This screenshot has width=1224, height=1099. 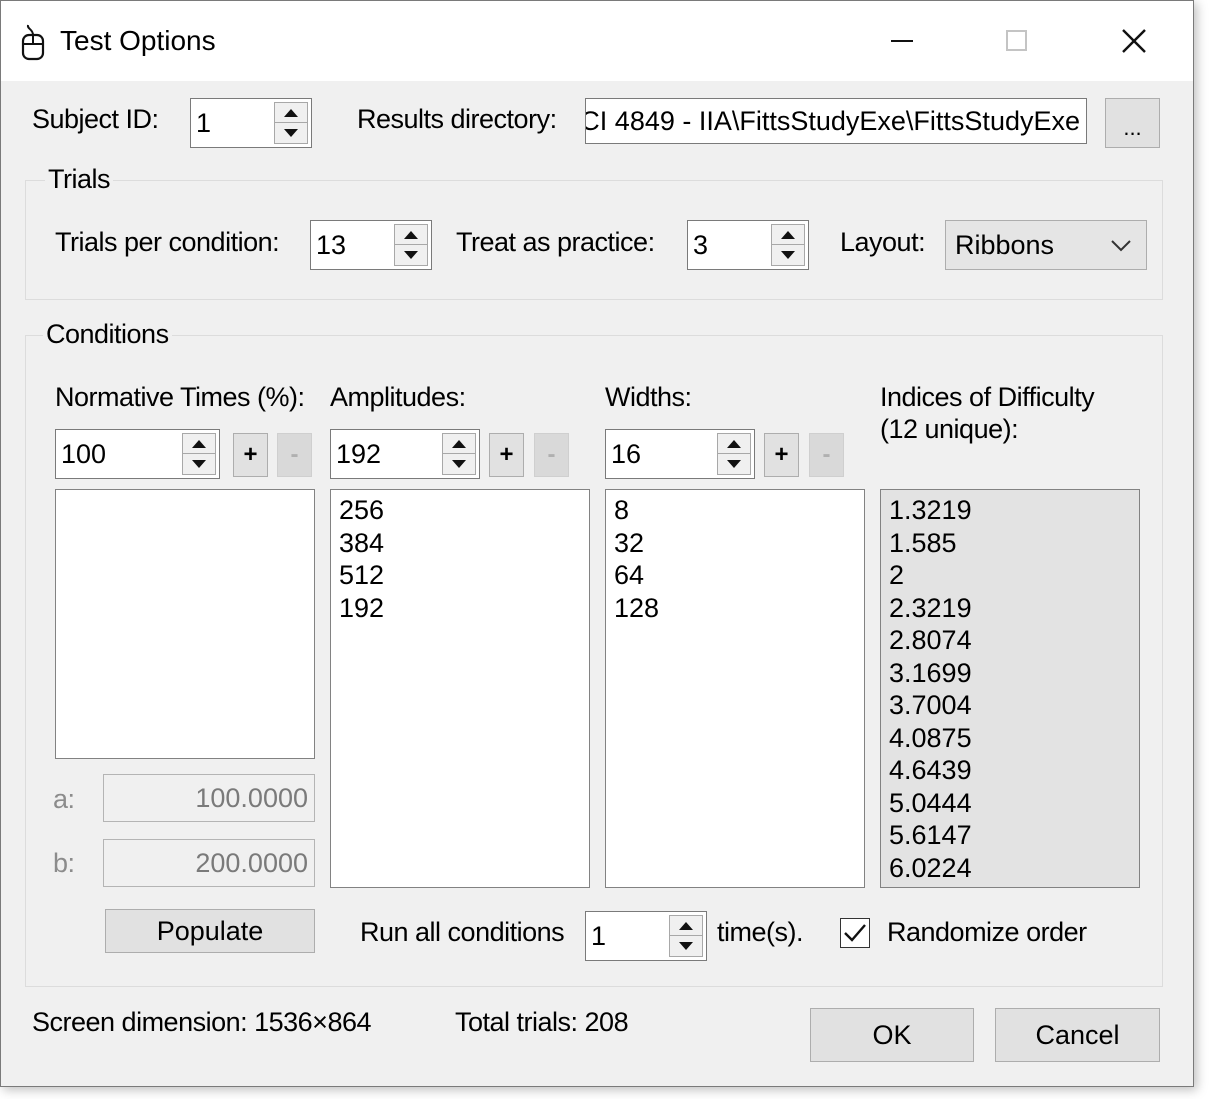 What do you see at coordinates (735, 608) in the screenshot?
I see `list-item: 128` at bounding box center [735, 608].